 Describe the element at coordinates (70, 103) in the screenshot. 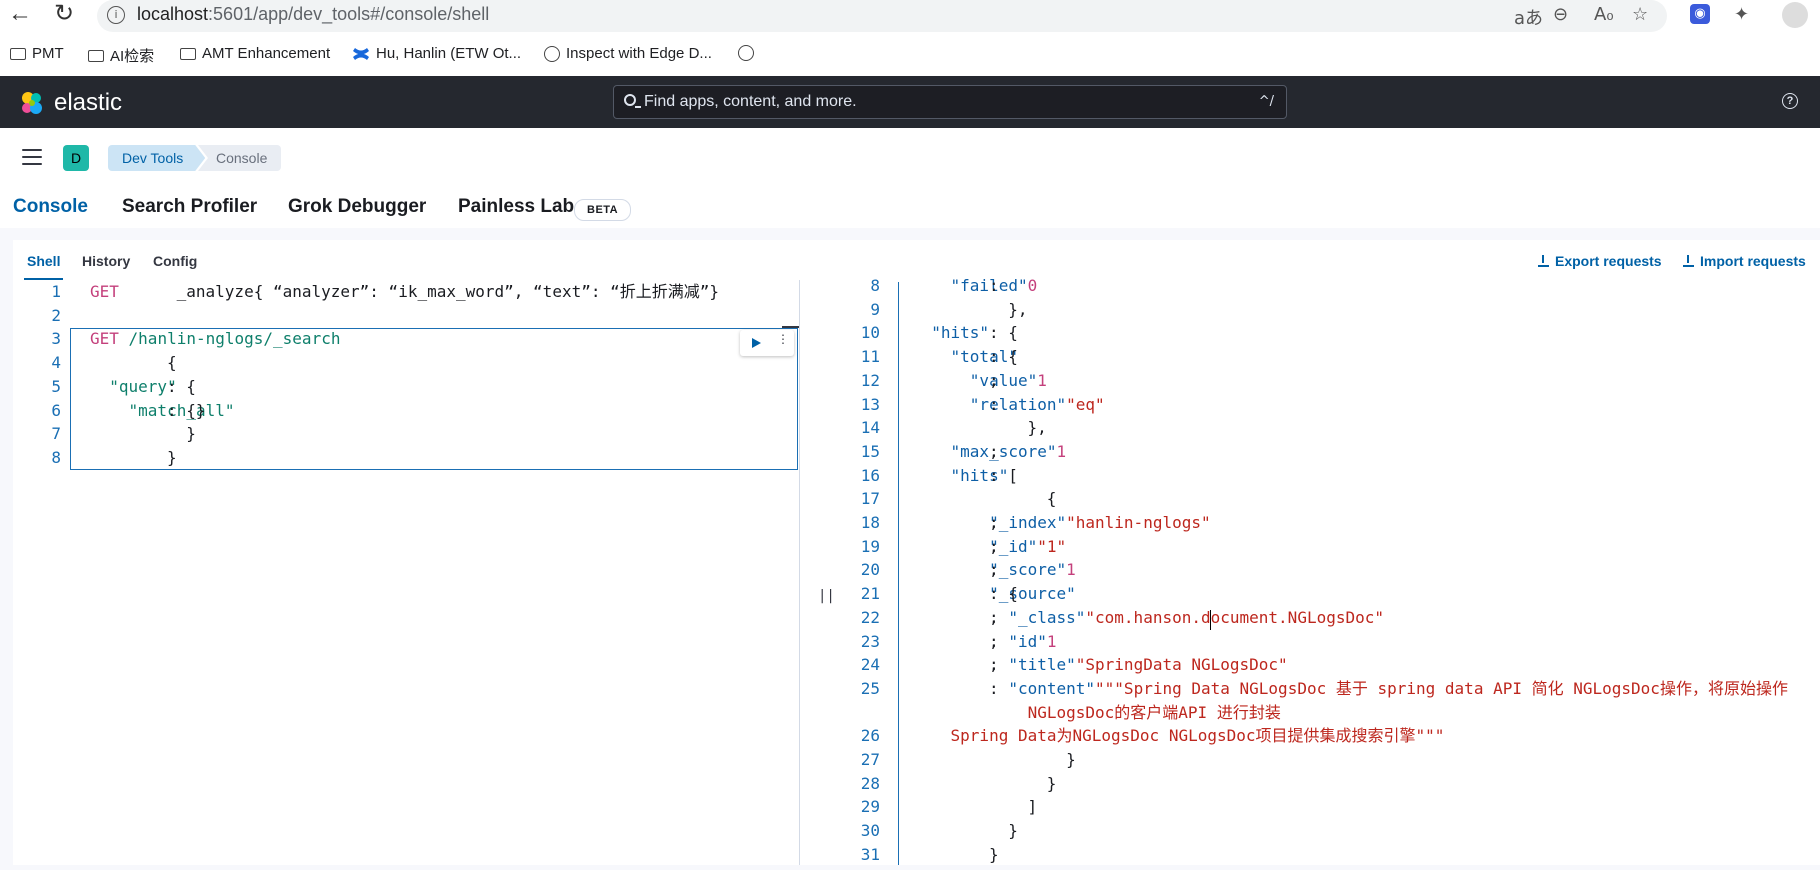

I see `elastic-logo: elastic` at that location.